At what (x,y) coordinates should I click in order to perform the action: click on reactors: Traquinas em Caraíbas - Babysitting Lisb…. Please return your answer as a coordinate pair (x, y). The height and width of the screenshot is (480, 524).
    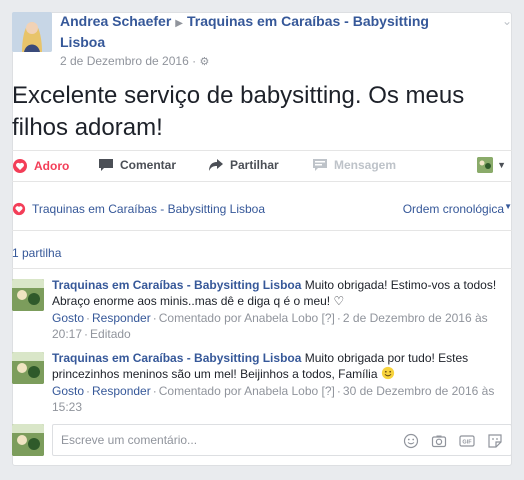
    Looking at the image, I should click on (138, 209).